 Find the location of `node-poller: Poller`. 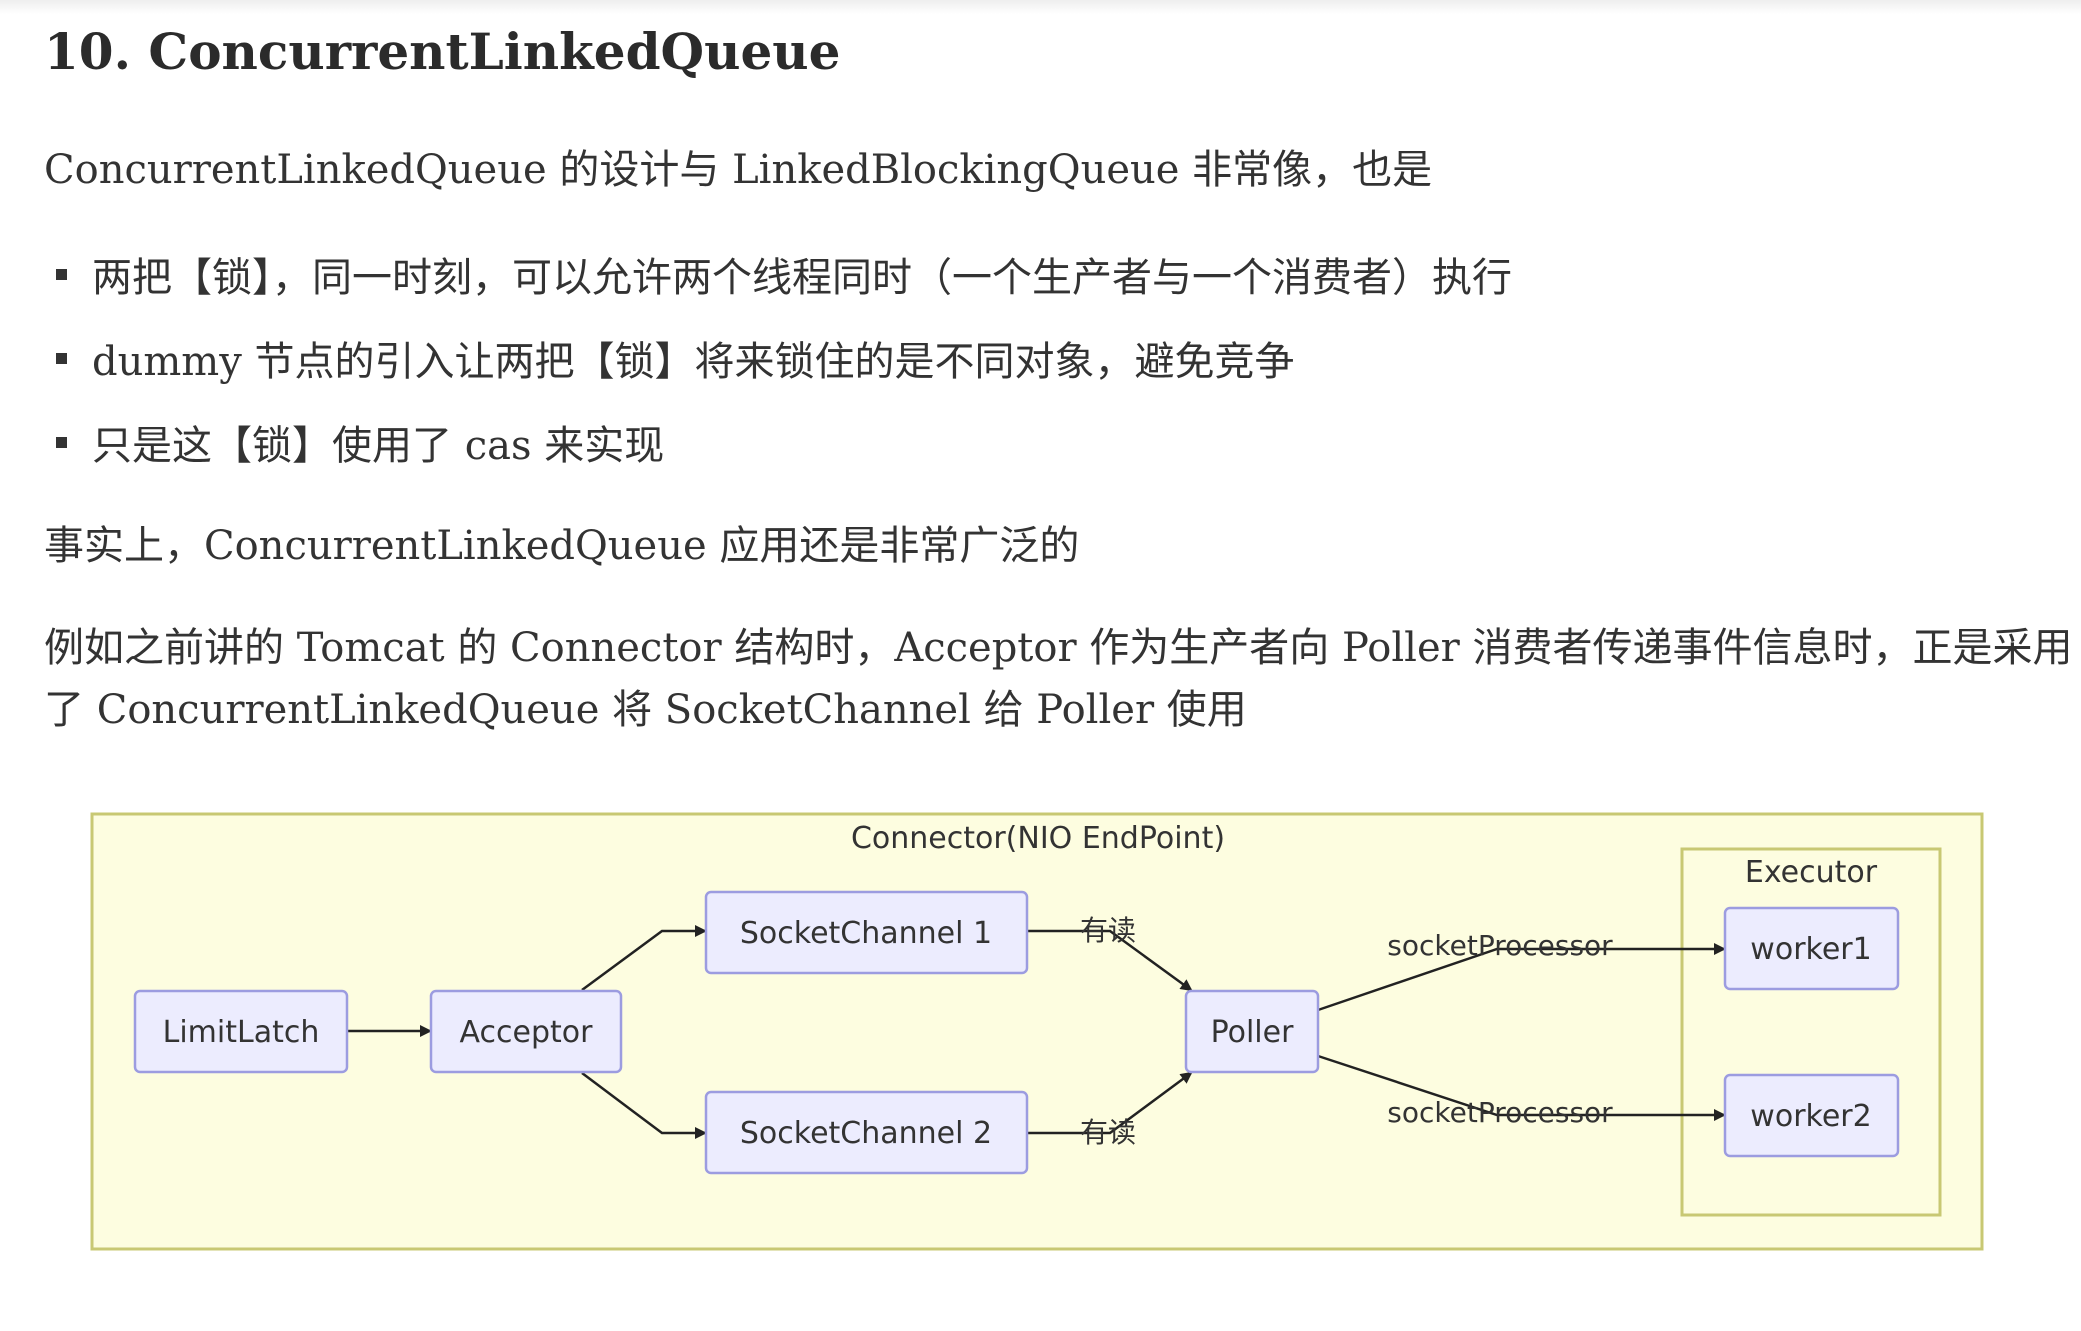

node-poller: Poller is located at coordinates (1252, 1031).